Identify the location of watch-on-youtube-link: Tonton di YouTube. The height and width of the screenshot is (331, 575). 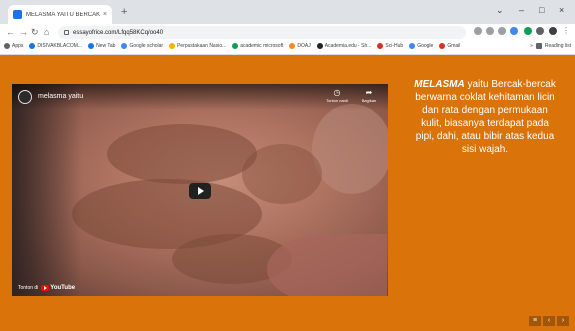
(46, 288).